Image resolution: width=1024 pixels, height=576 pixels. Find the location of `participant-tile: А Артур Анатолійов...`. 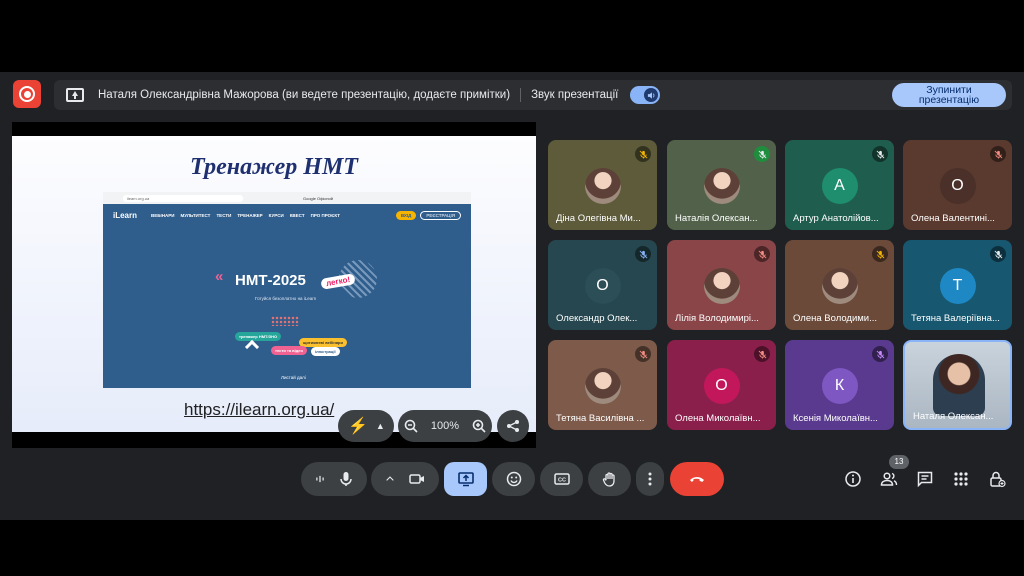

participant-tile: А Артур Анатолійов... is located at coordinates (839, 185).